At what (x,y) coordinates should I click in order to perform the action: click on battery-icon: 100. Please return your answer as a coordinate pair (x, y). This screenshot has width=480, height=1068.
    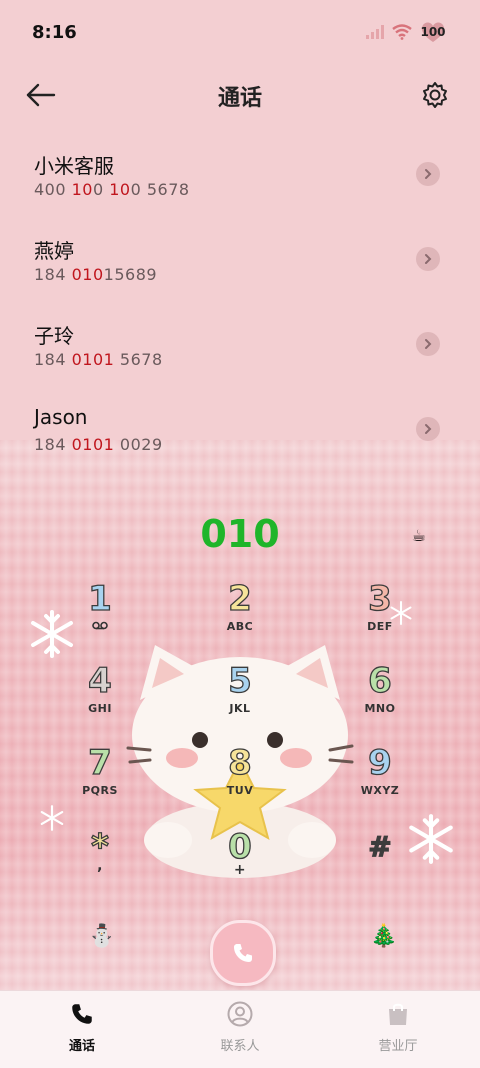
    Looking at the image, I should click on (433, 32).